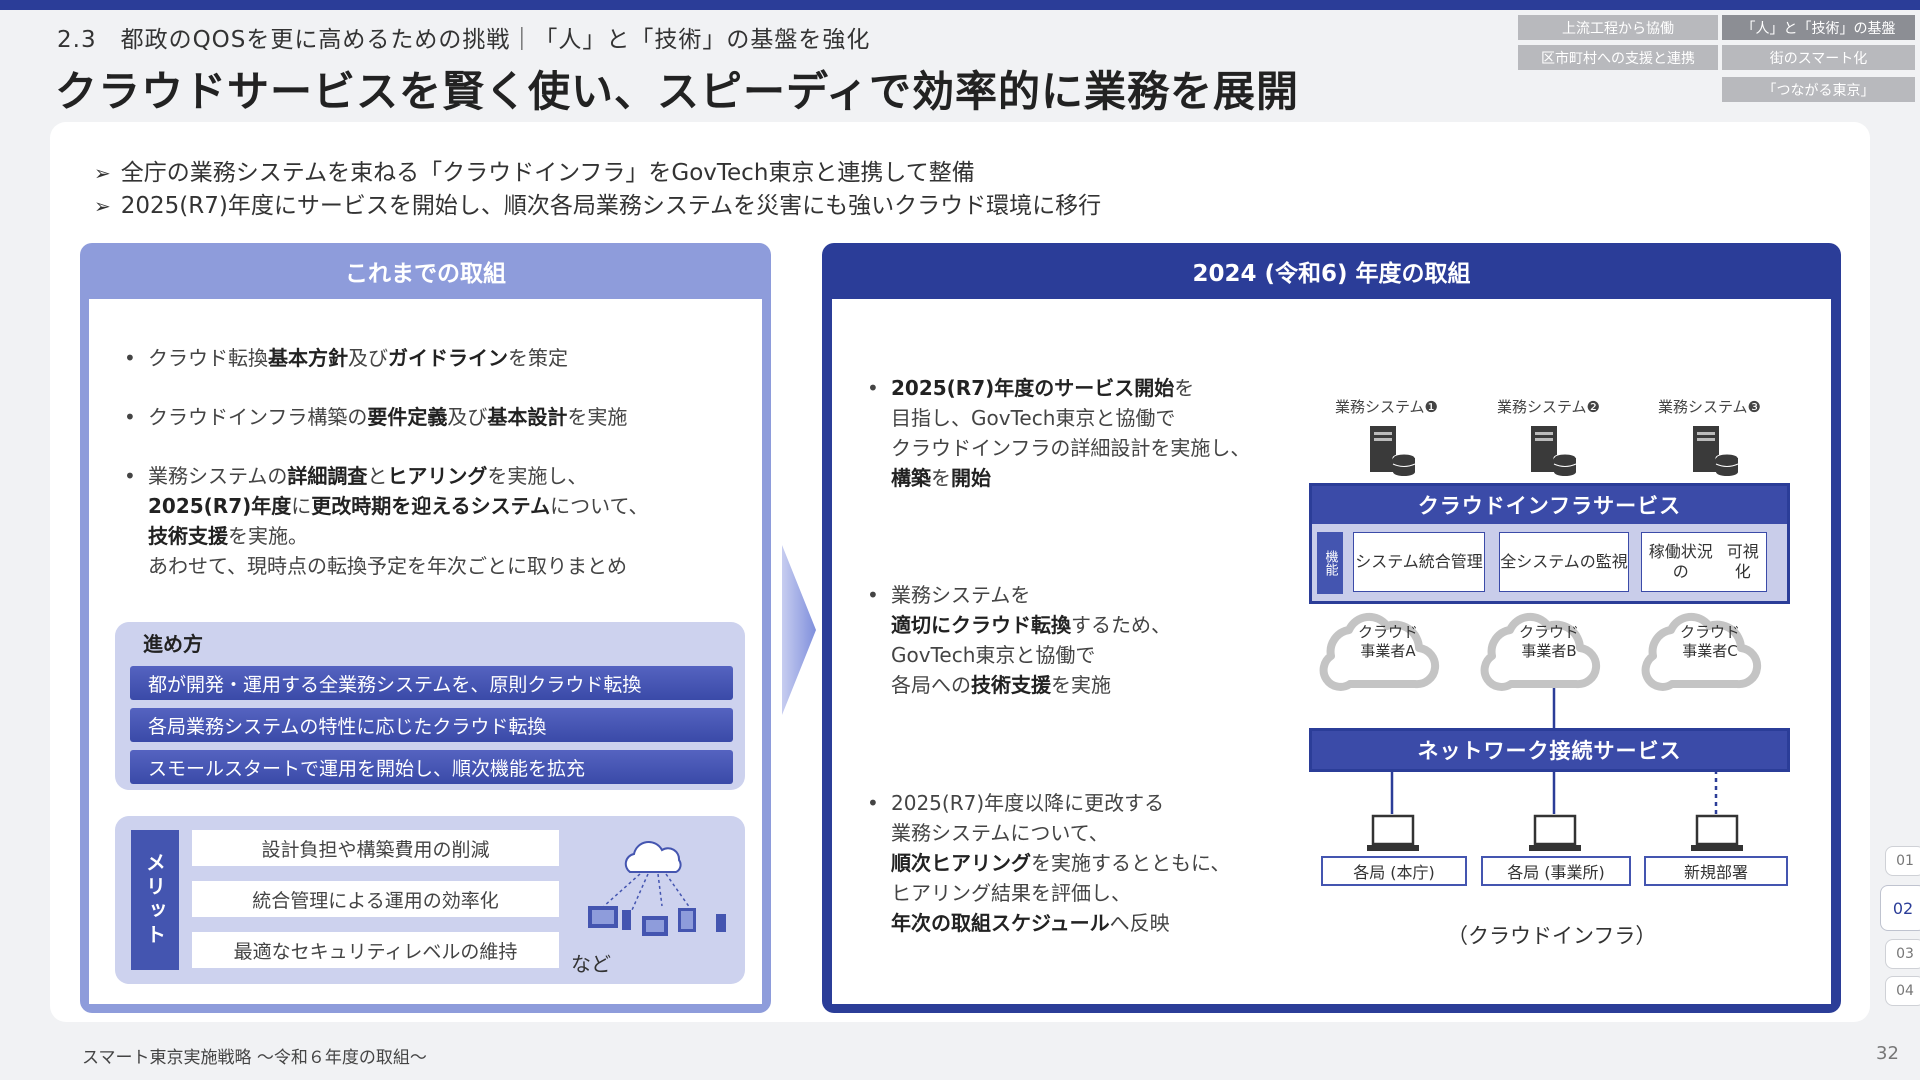  What do you see at coordinates (591, 964) in the screenshot?
I see `etc-label: など` at bounding box center [591, 964].